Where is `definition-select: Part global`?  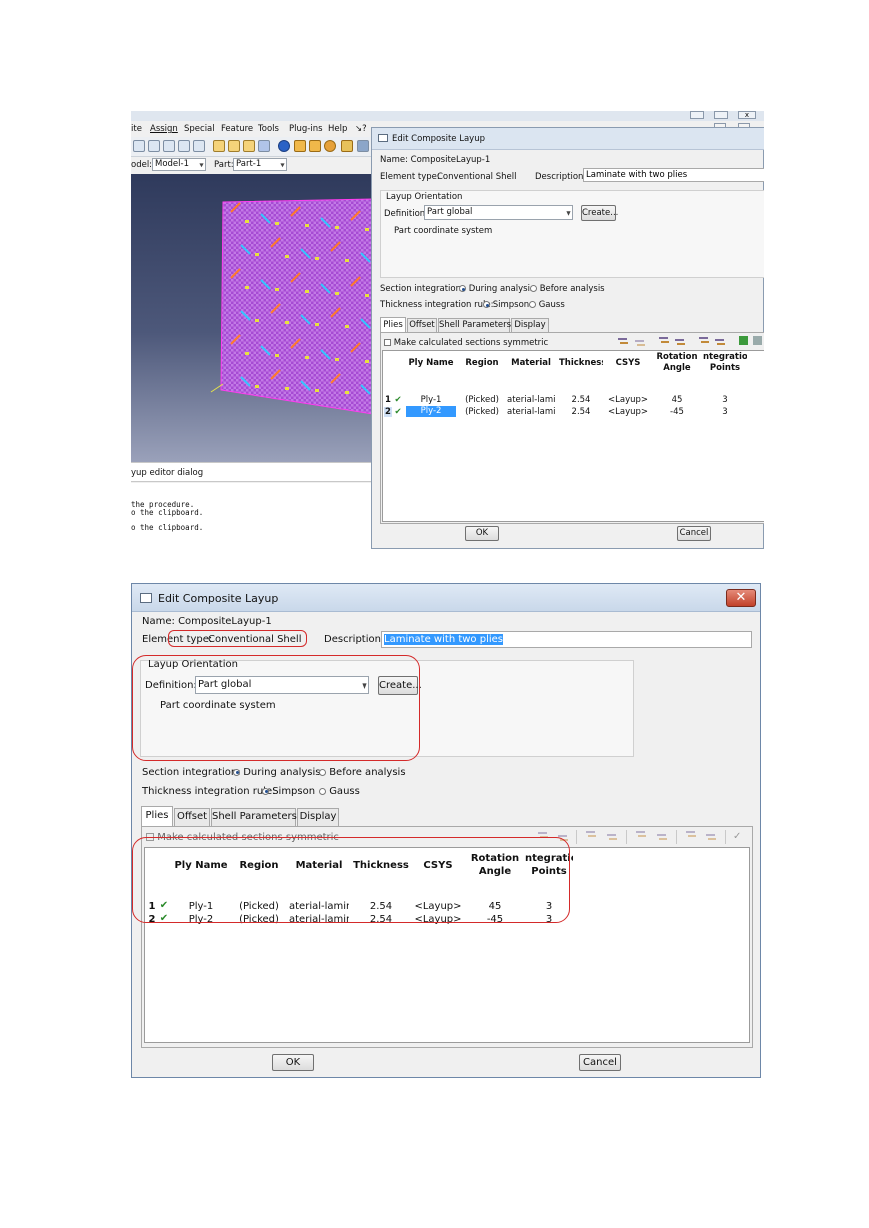 definition-select: Part global is located at coordinates (498, 212).